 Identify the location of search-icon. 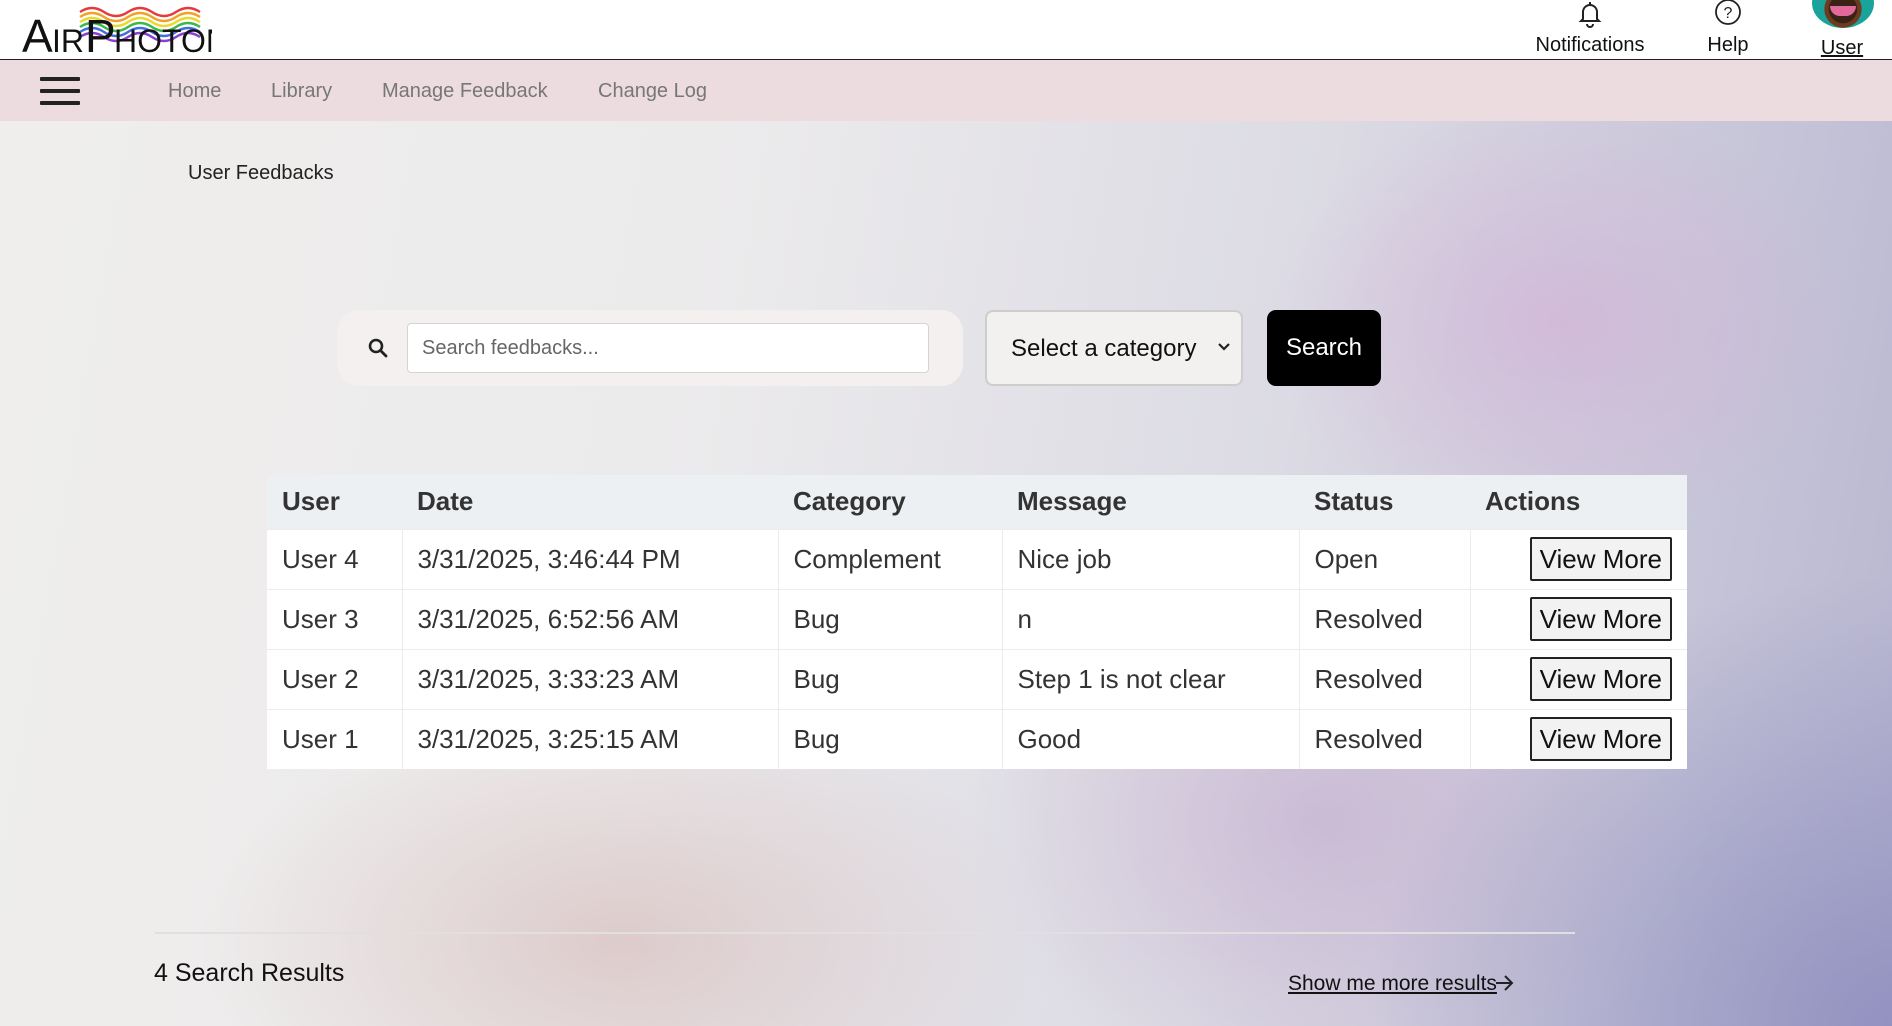
(378, 348).